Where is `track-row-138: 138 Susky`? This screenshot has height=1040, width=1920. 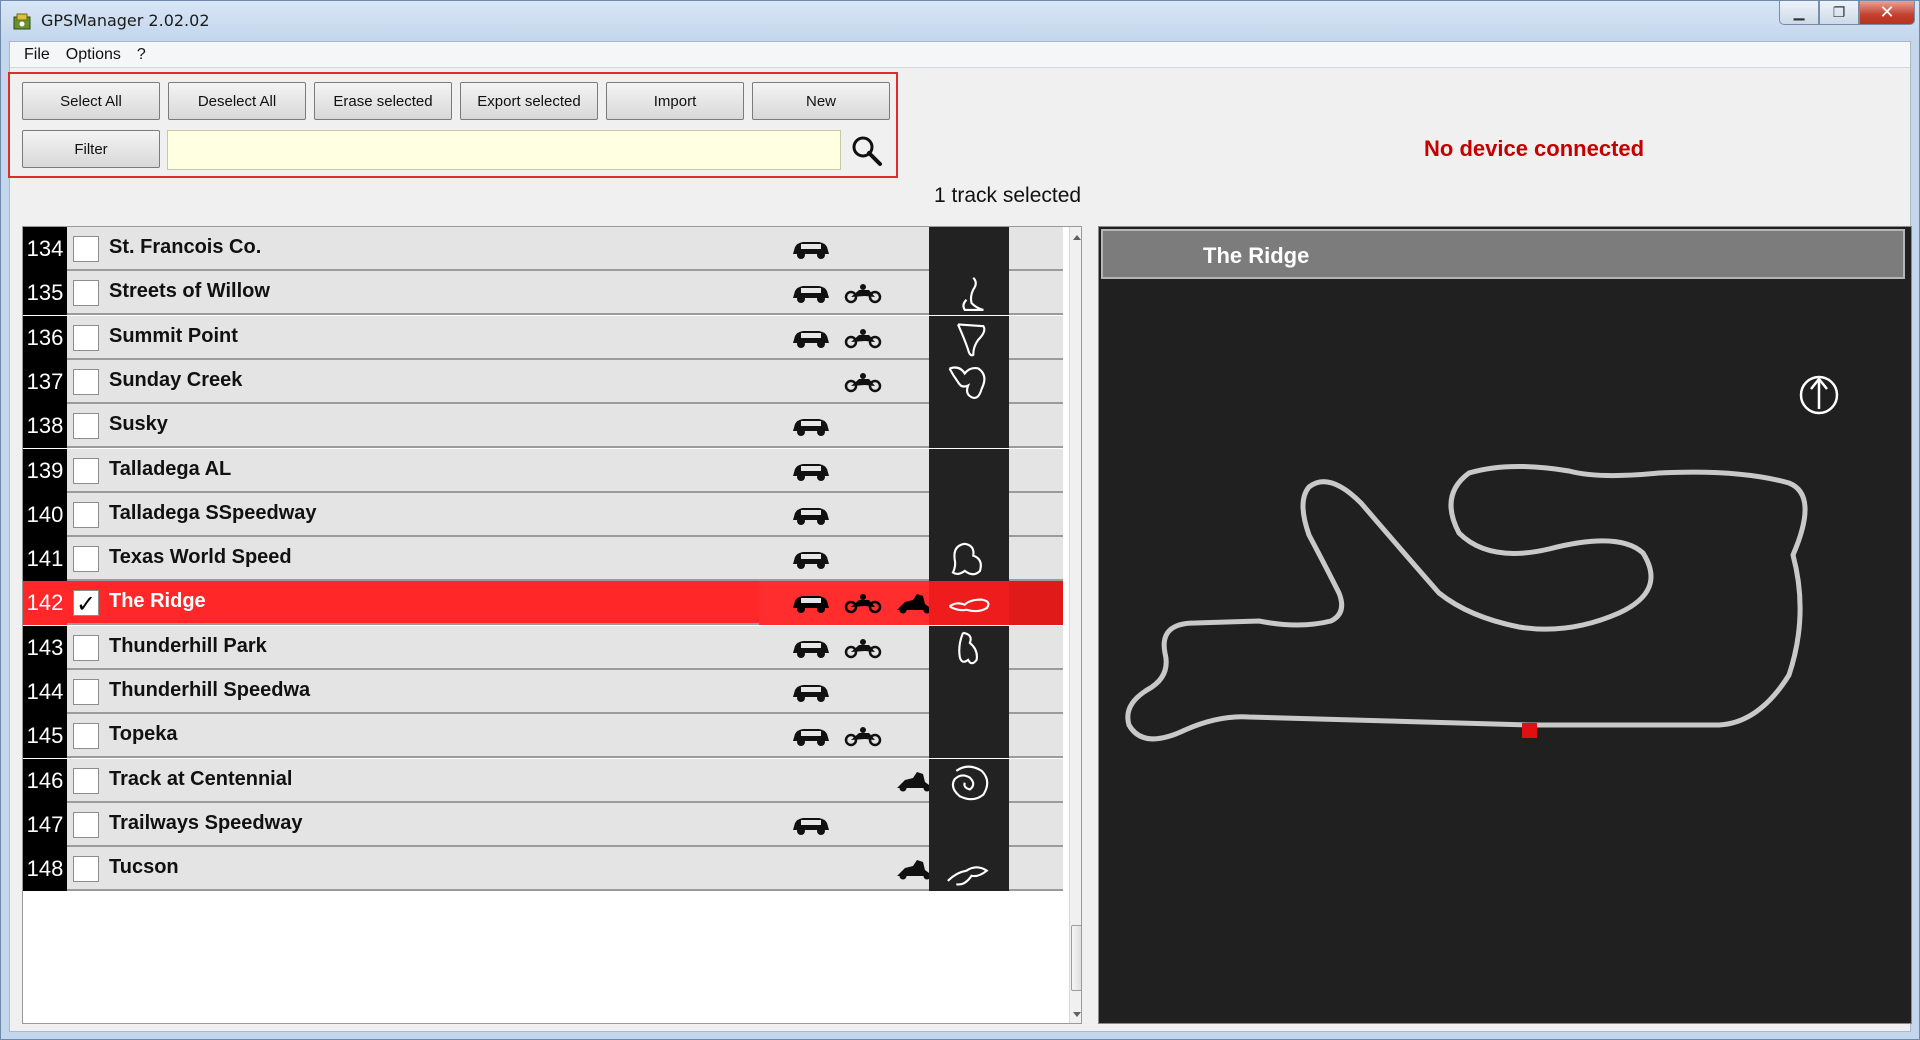
track-row-138: 138 Susky is located at coordinates (543, 426).